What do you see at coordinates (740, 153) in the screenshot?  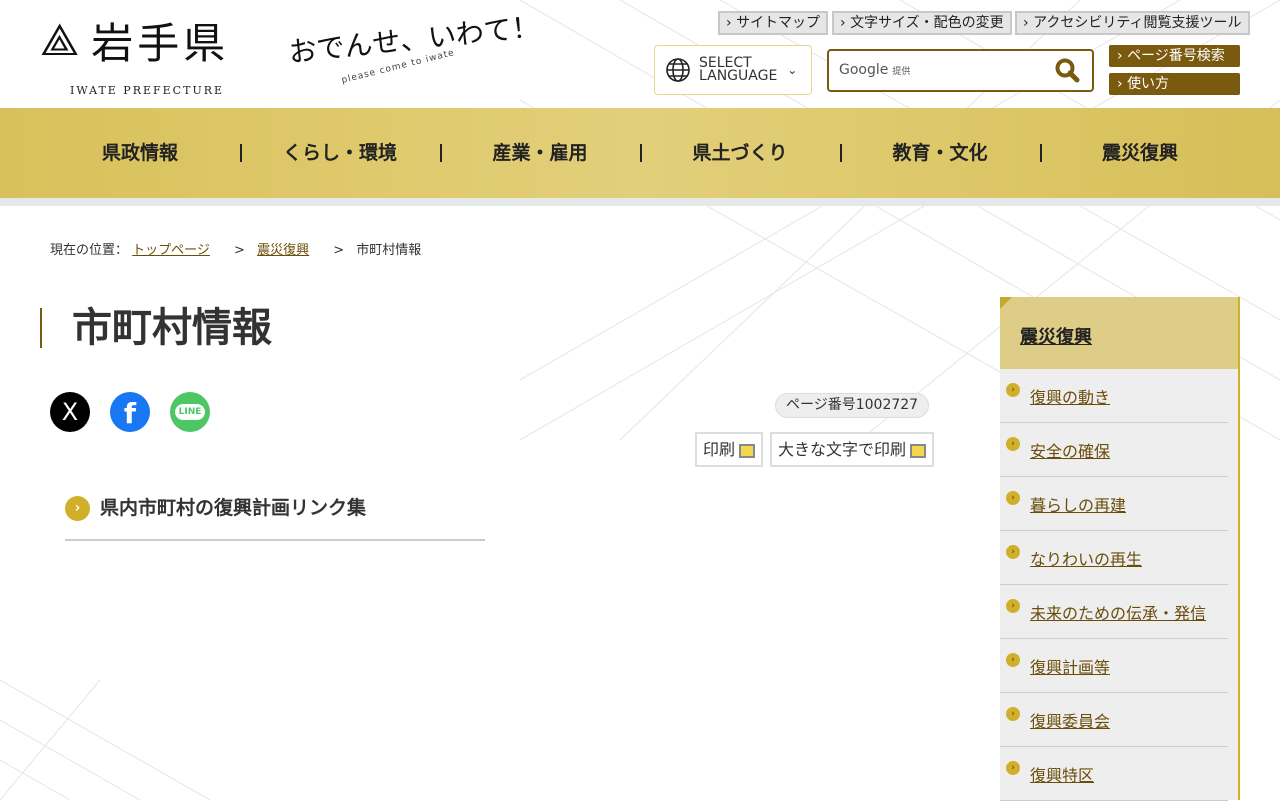 I see `nav-item-land: 県土づくり` at bounding box center [740, 153].